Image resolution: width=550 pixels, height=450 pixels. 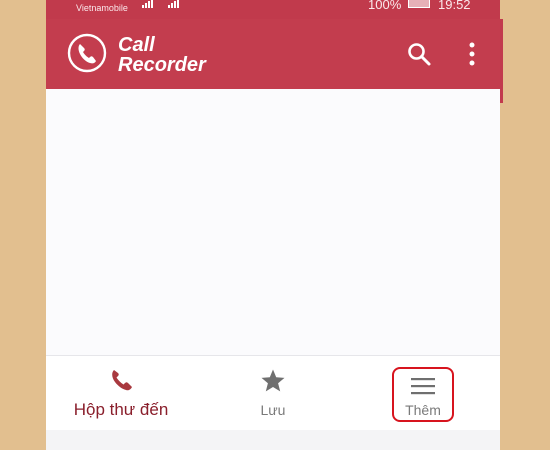 I want to click on status-bar: Vietnamobile 100% 19:52, so click(x=273, y=9).